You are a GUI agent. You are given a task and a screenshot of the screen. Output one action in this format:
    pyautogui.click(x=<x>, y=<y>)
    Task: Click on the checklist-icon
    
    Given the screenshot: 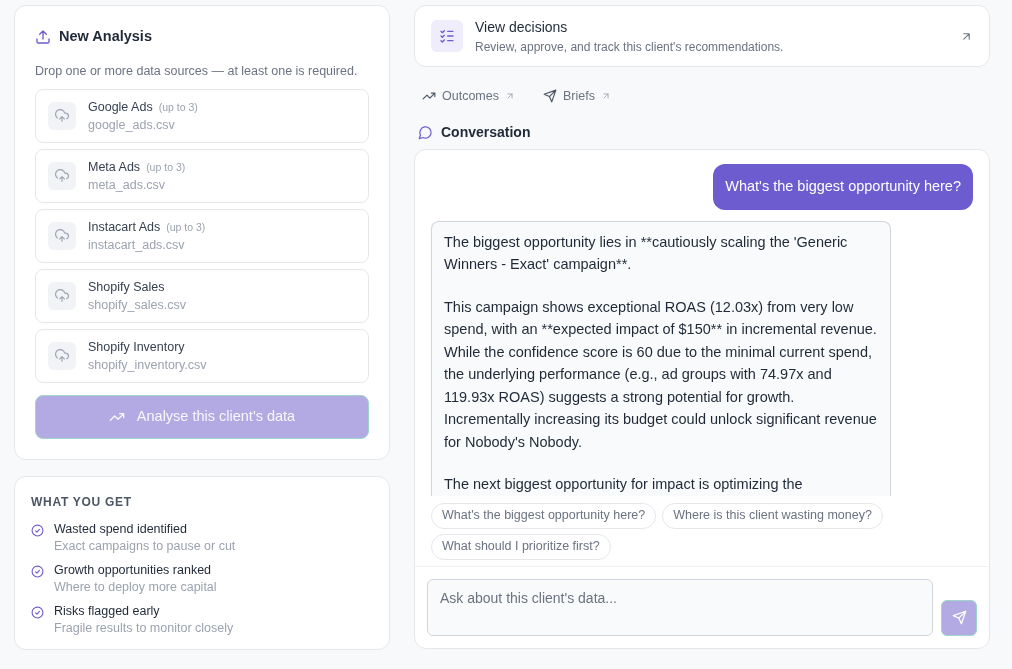 What is the action you would take?
    pyautogui.click(x=447, y=36)
    